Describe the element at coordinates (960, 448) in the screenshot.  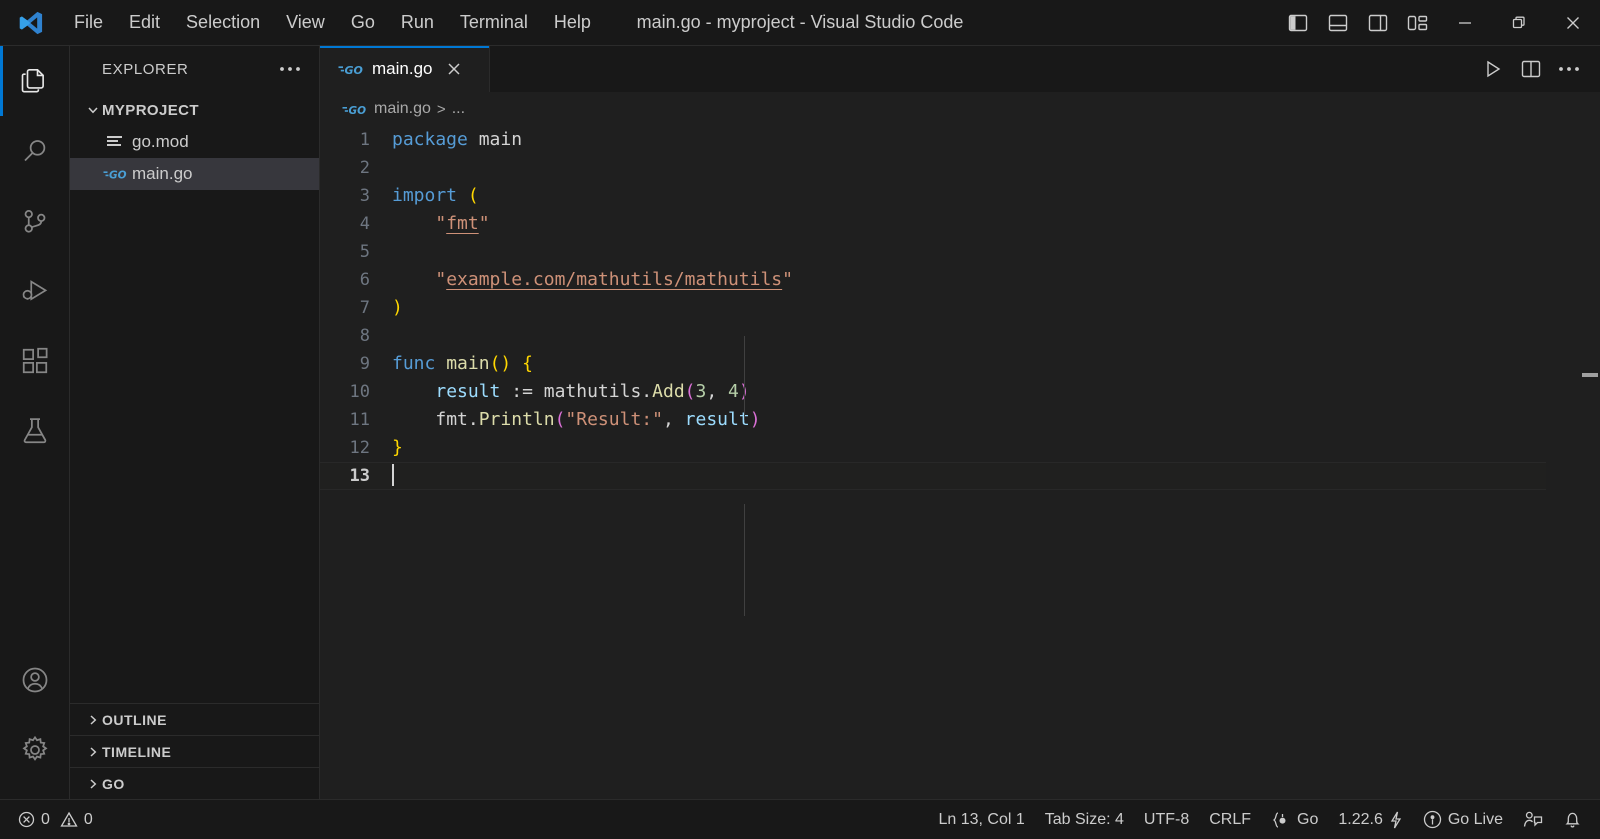
I see `code-line: 12}` at that location.